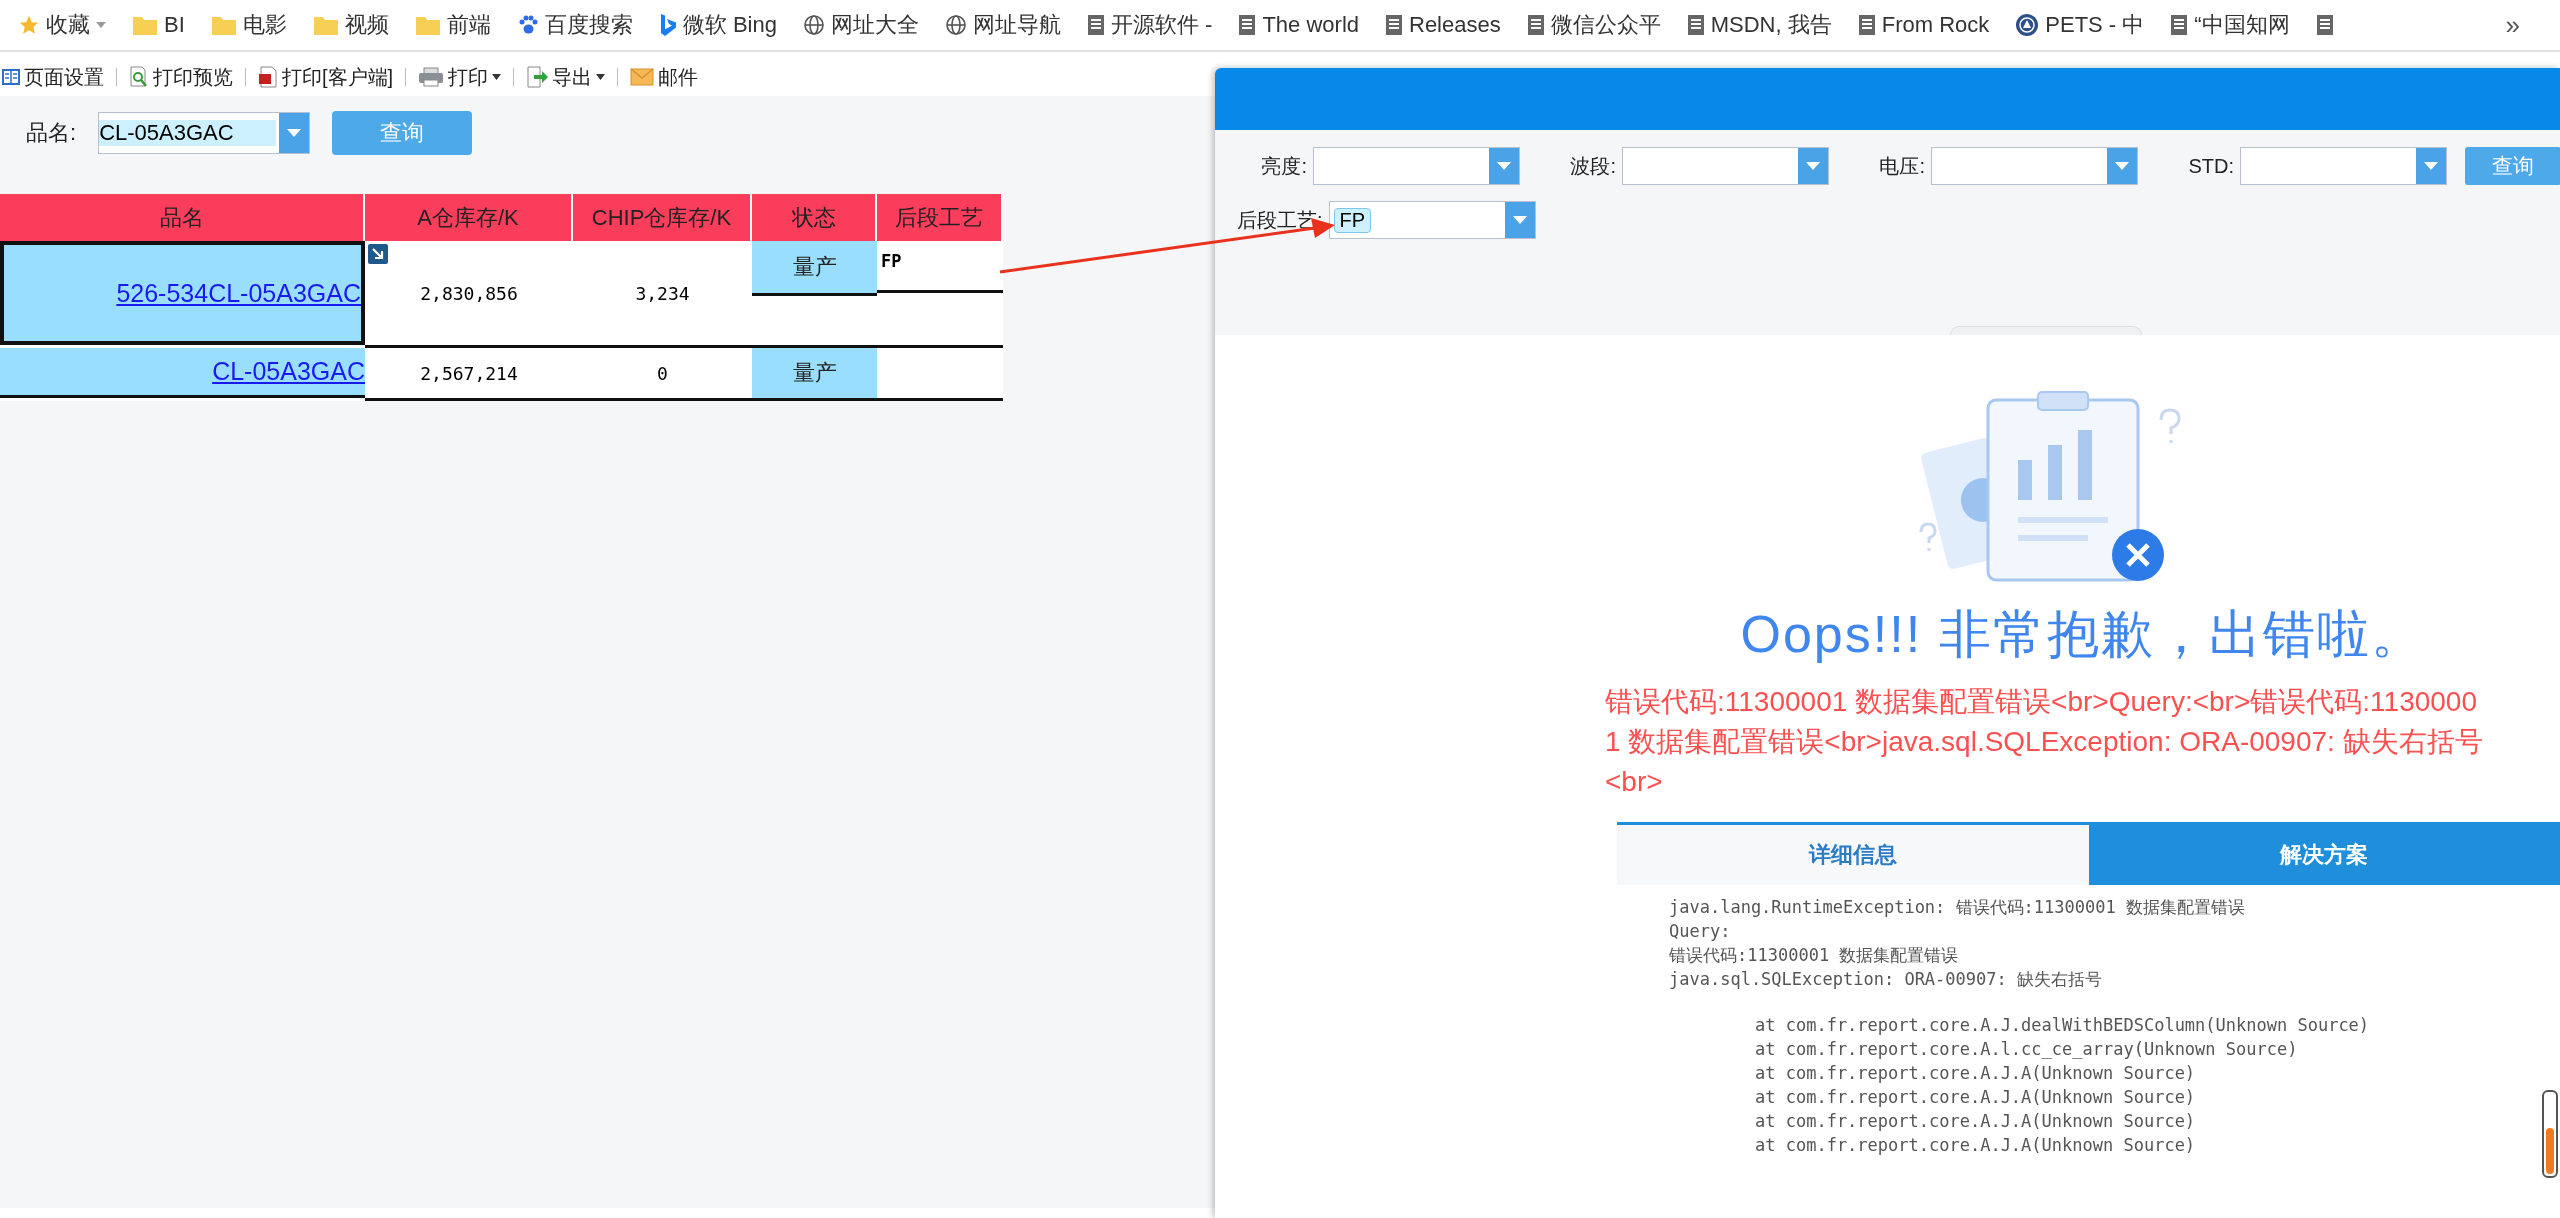 This screenshot has height=1218, width=2560. Describe the element at coordinates (469, 373) in the screenshot. I see `table-cell: 2,567,214` at that location.